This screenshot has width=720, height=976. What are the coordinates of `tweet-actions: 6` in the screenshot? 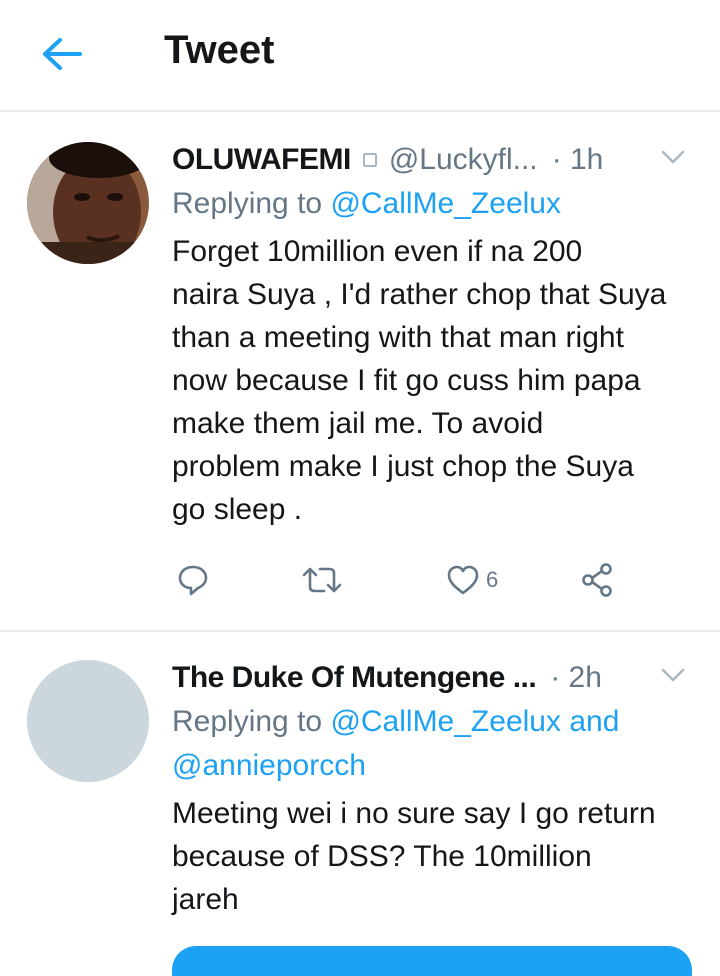 It's located at (402, 580).